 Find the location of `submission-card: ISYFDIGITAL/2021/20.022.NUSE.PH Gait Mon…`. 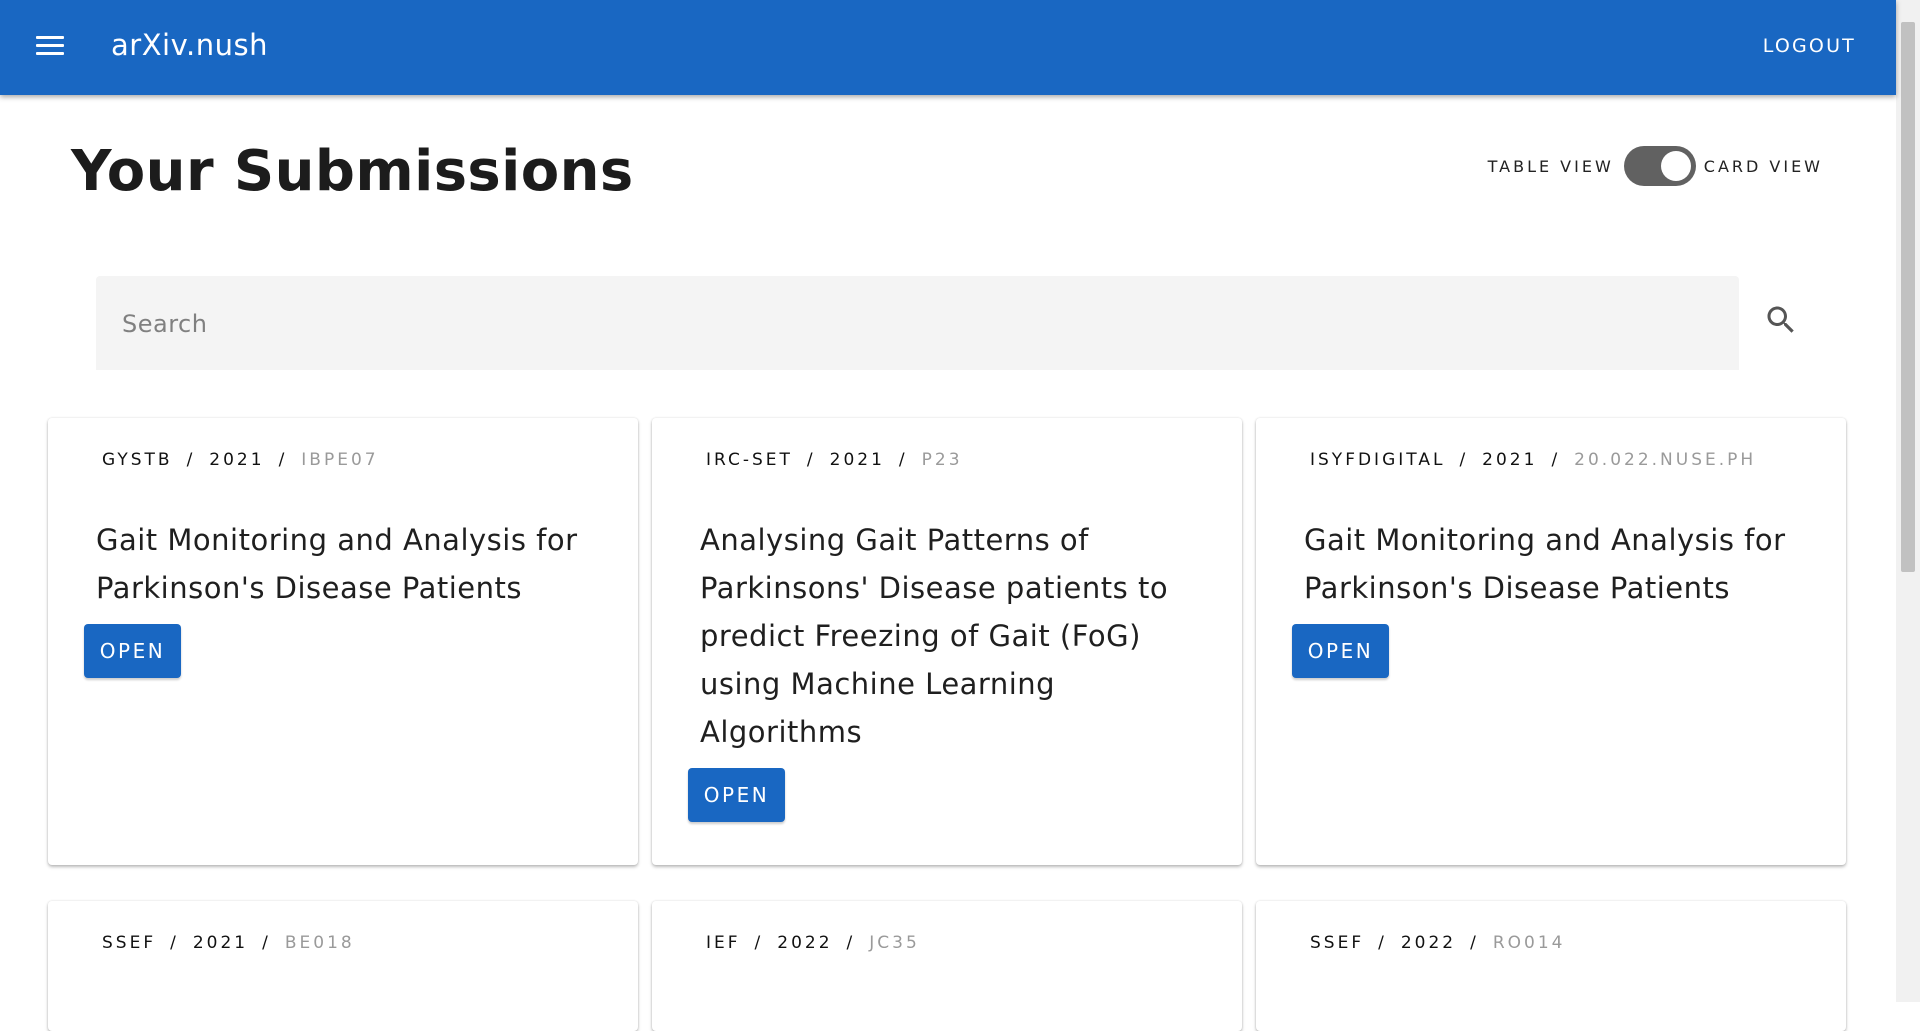

submission-card: ISYFDIGITAL/2021/20.022.NUSE.PH Gait Mon… is located at coordinates (1551, 641).